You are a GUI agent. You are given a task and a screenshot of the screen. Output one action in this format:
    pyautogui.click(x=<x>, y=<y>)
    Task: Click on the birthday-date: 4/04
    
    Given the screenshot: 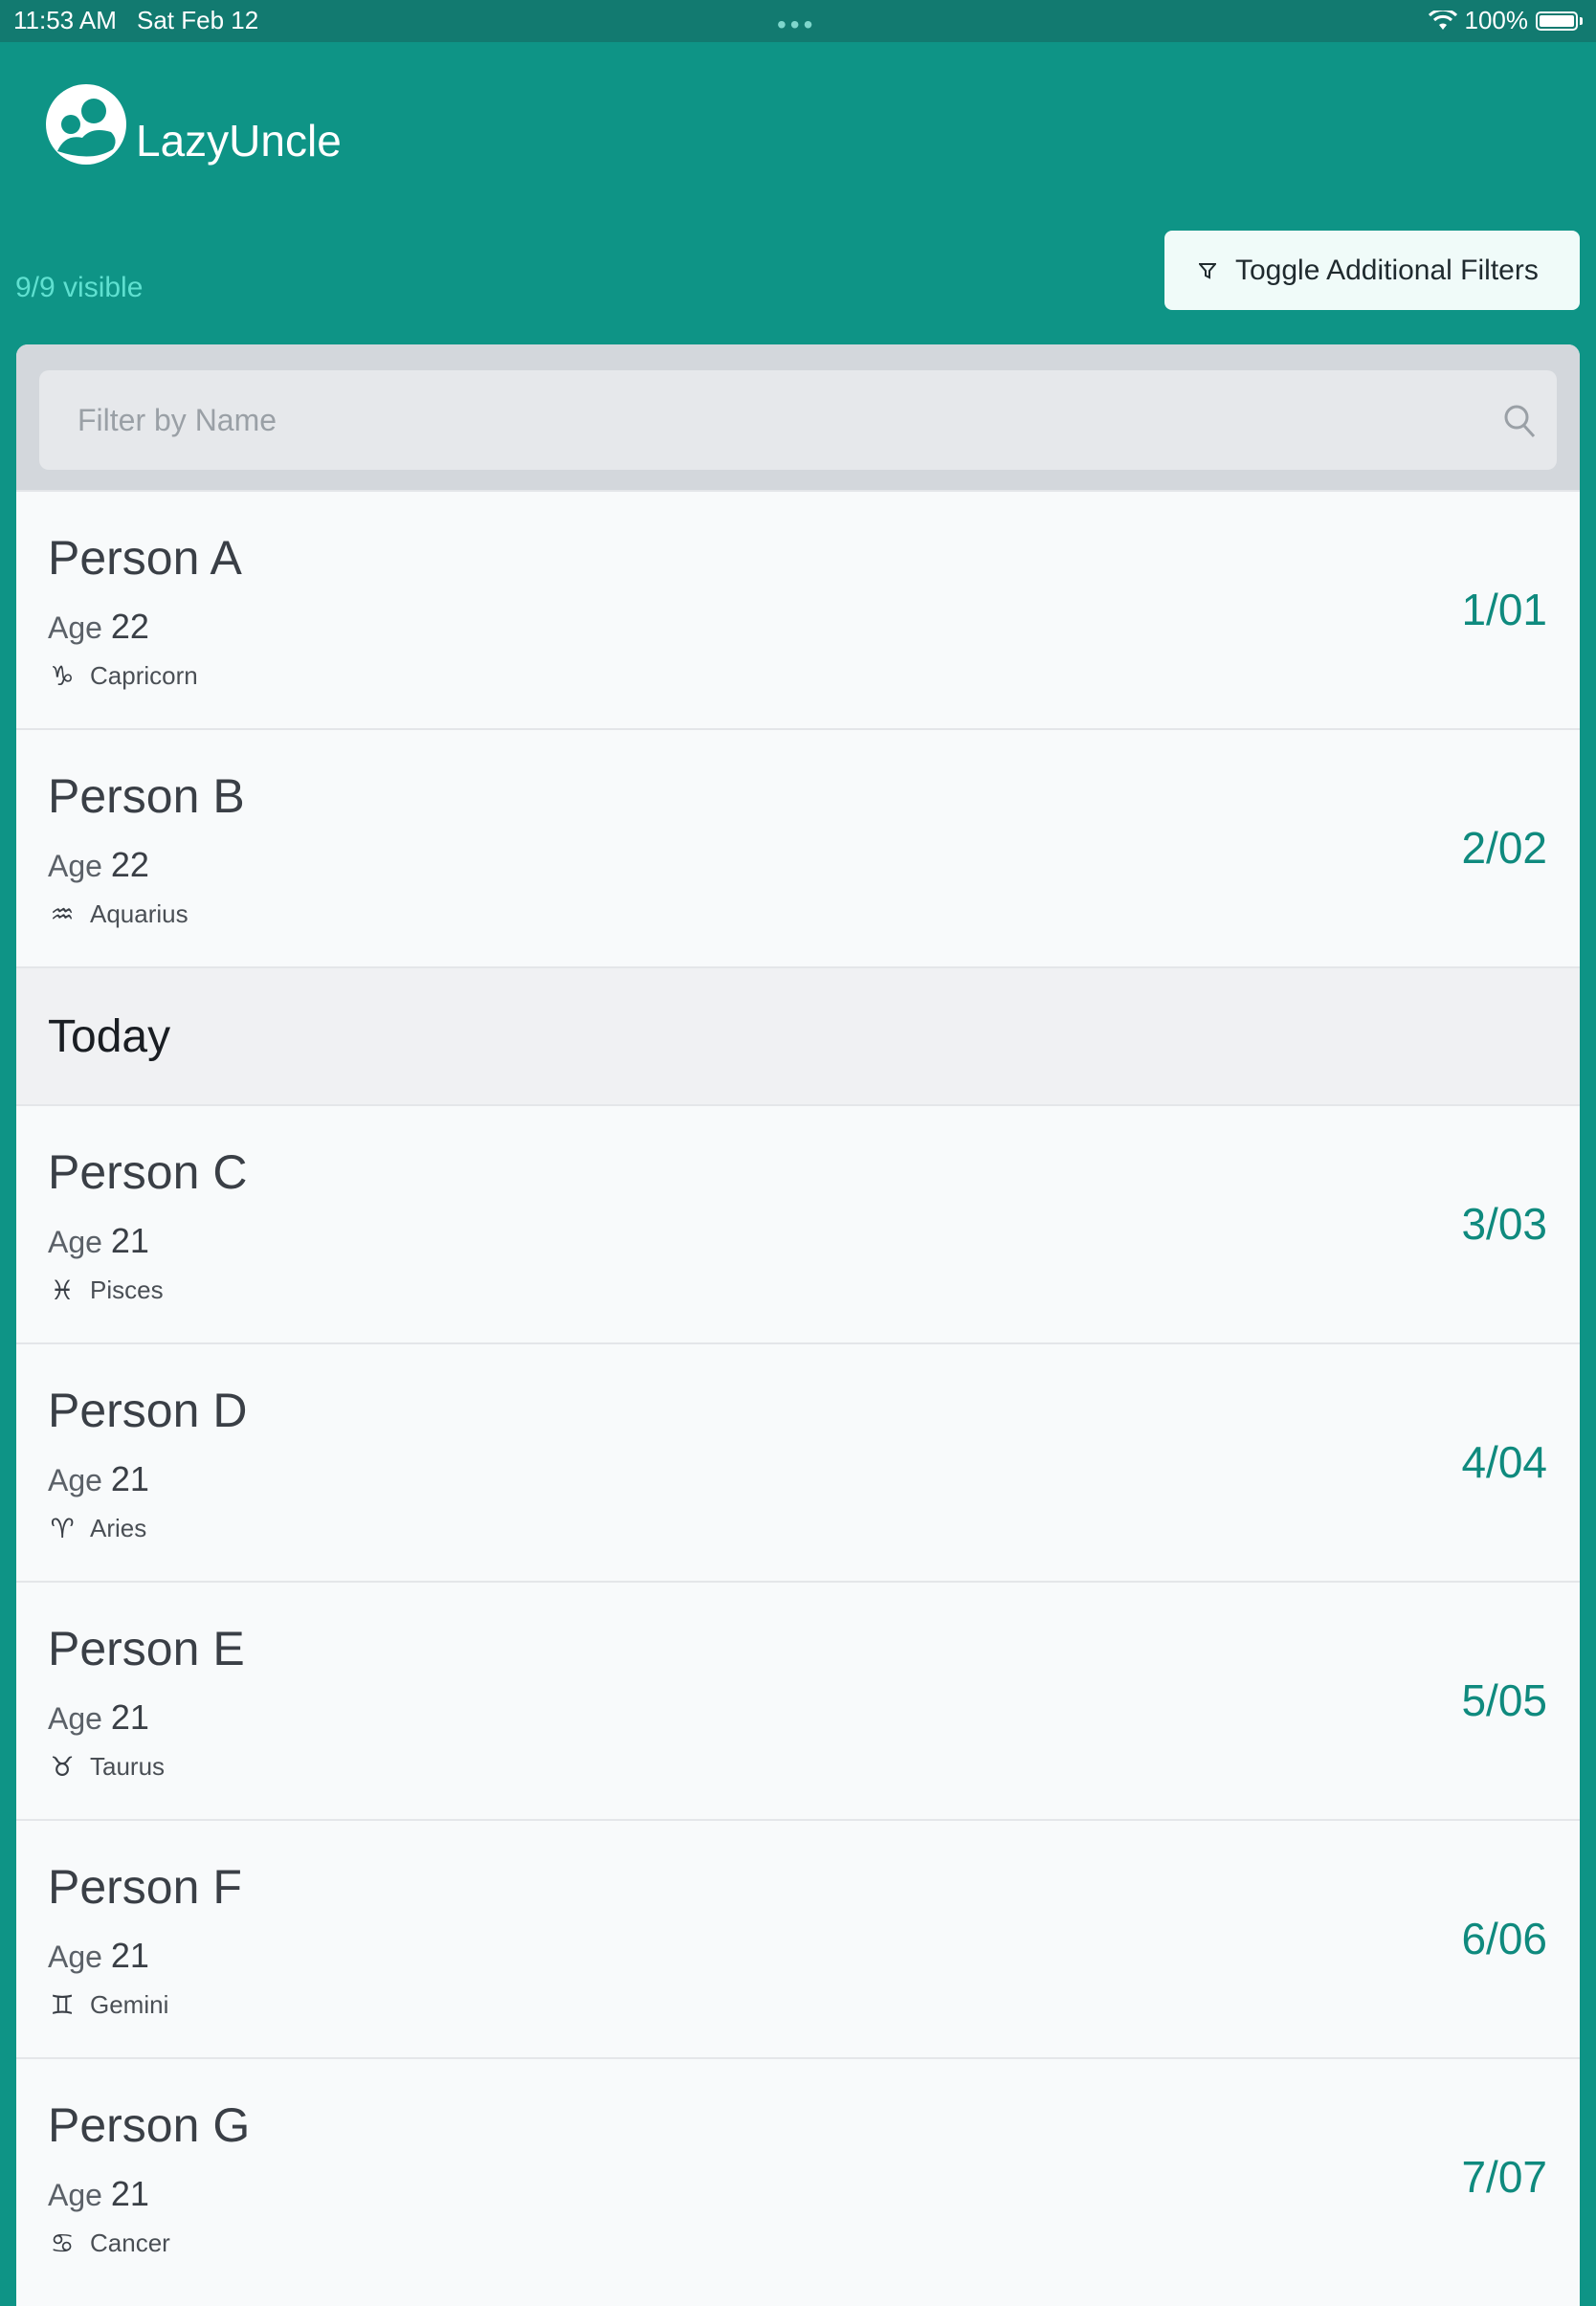 What is the action you would take?
    pyautogui.click(x=1504, y=1462)
    